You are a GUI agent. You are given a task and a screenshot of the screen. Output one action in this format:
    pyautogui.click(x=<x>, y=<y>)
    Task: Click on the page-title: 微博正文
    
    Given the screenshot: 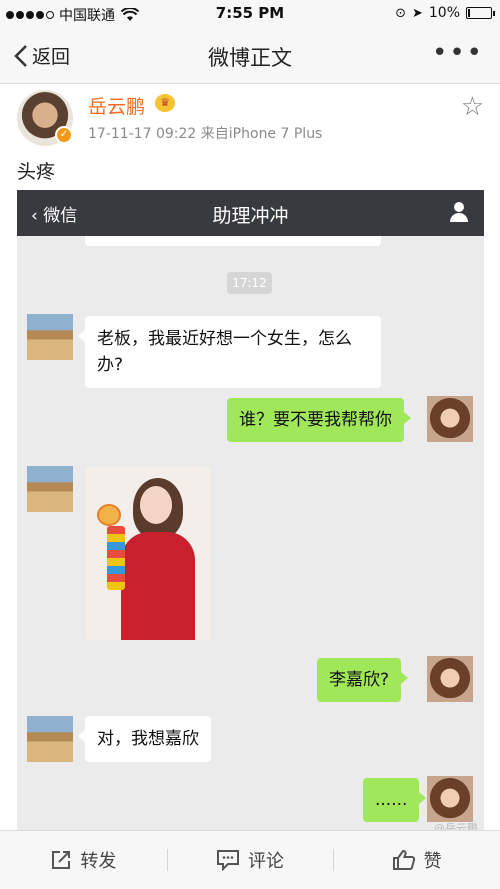 What is the action you would take?
    pyautogui.click(x=250, y=58)
    